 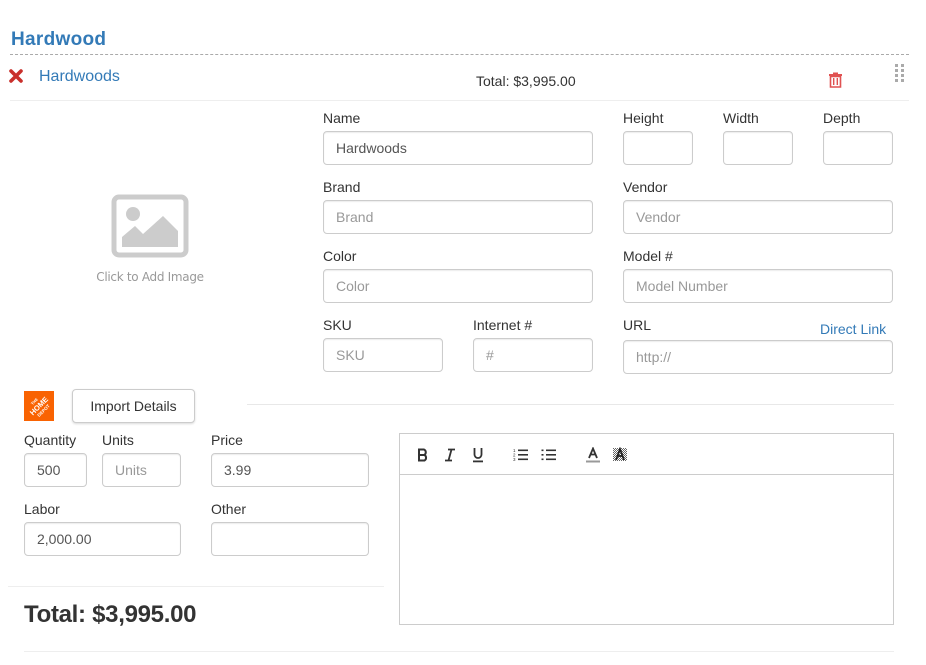 I want to click on width-input, so click(x=758, y=148).